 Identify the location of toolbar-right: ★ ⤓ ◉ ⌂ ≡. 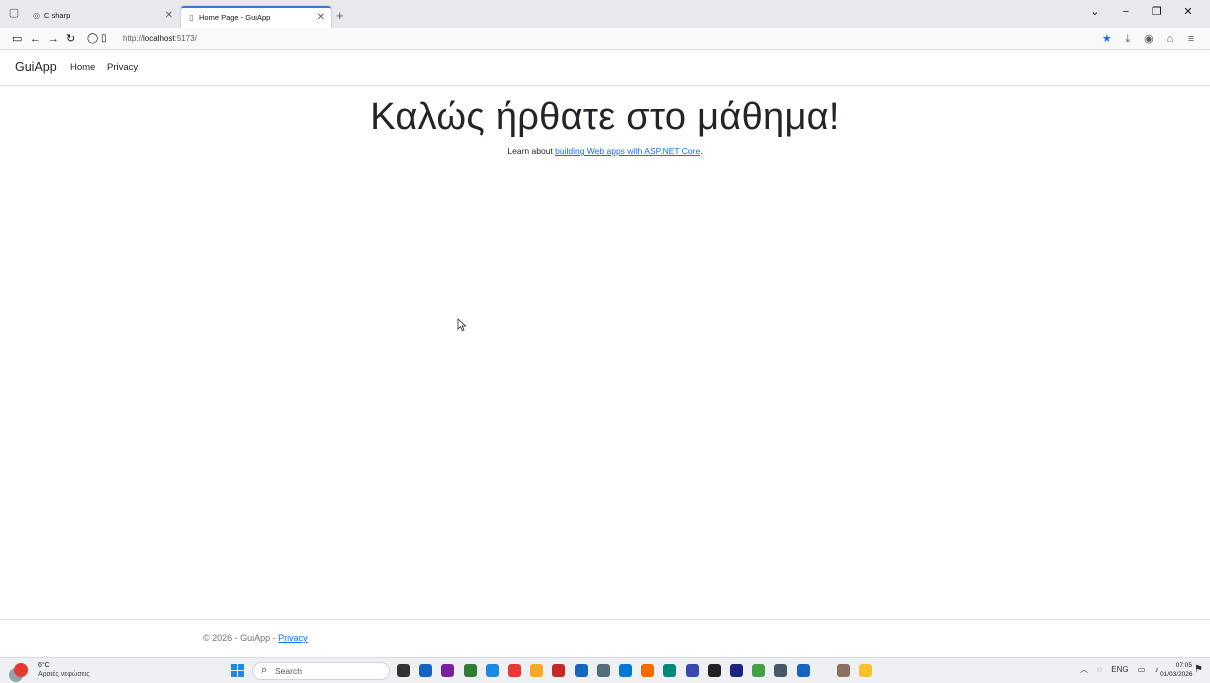
(1149, 39).